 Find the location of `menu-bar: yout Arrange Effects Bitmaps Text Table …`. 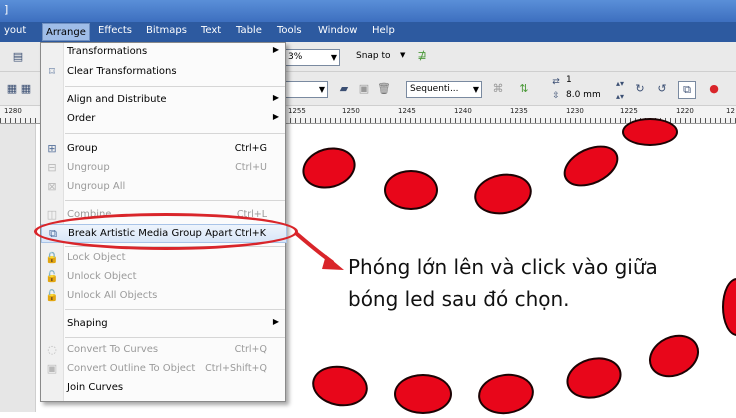

menu-bar: yout Arrange Effects Bitmaps Text Table … is located at coordinates (368, 32).